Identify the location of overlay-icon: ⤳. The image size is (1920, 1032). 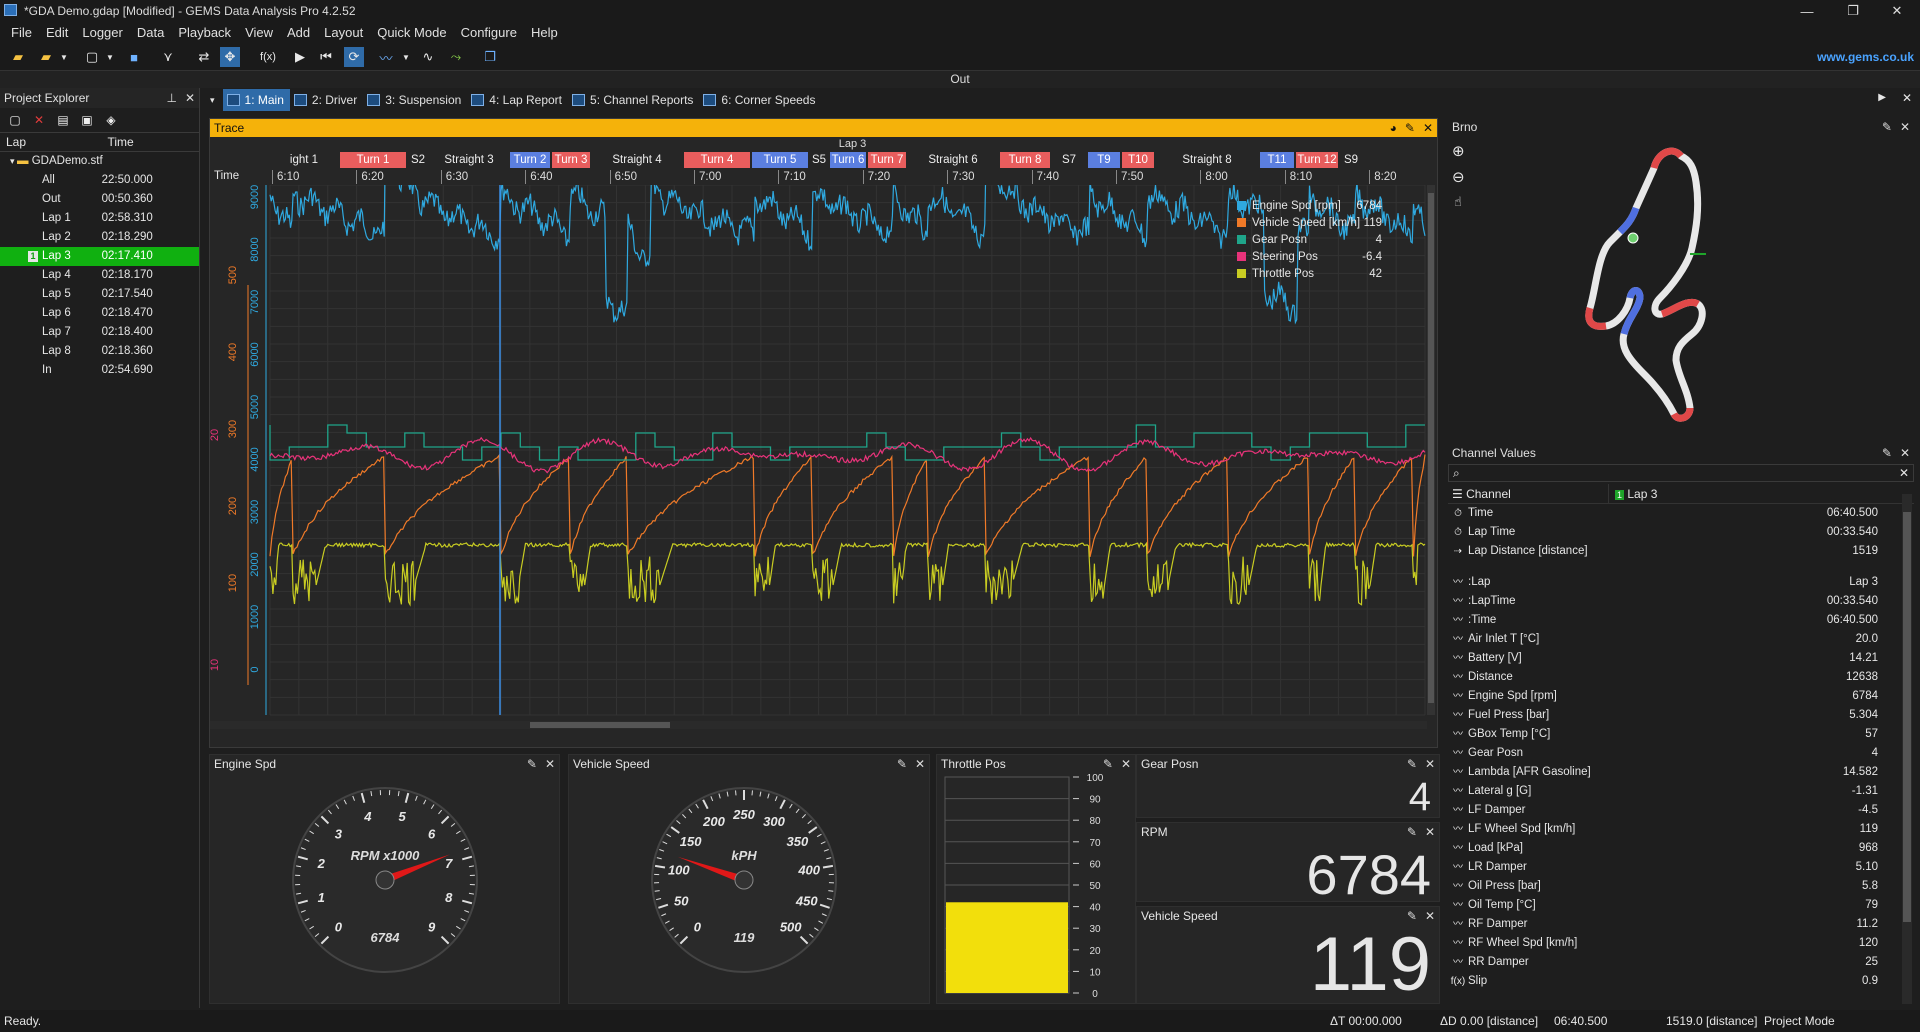
(456, 57).